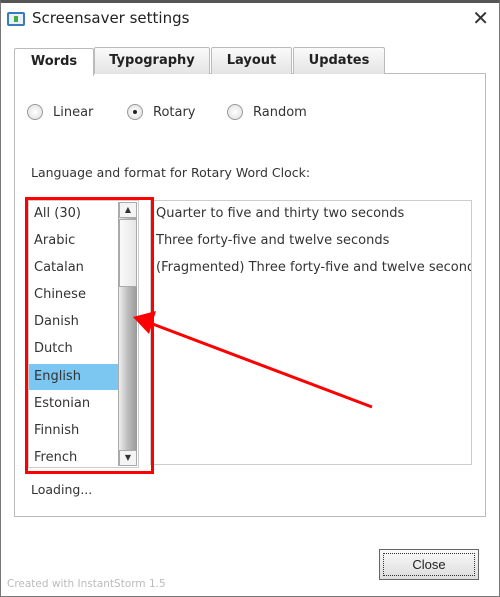 This screenshot has height=597, width=500. I want to click on tab-words: Words, so click(54, 62).